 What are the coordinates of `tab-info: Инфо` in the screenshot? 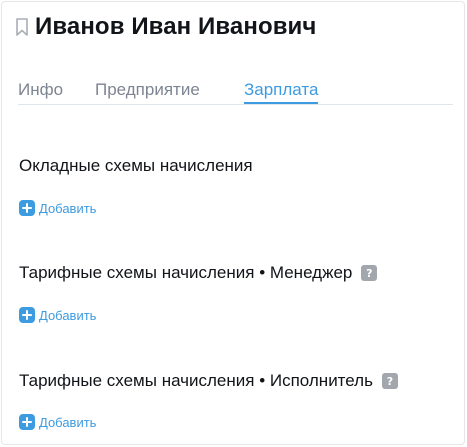 It's located at (40, 92).